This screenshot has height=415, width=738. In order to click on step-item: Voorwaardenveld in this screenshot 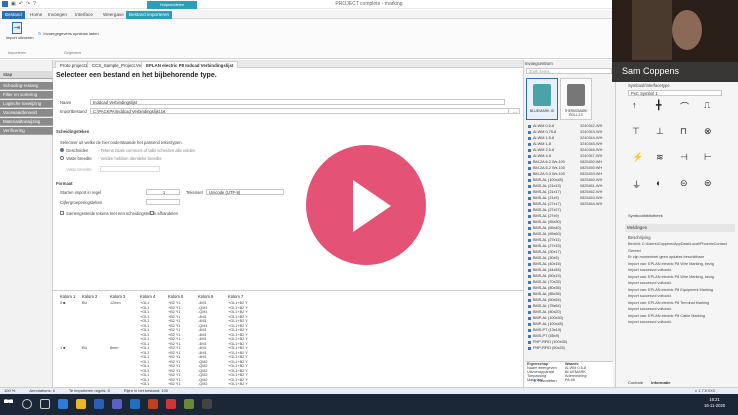, I will do `click(26, 113)`.